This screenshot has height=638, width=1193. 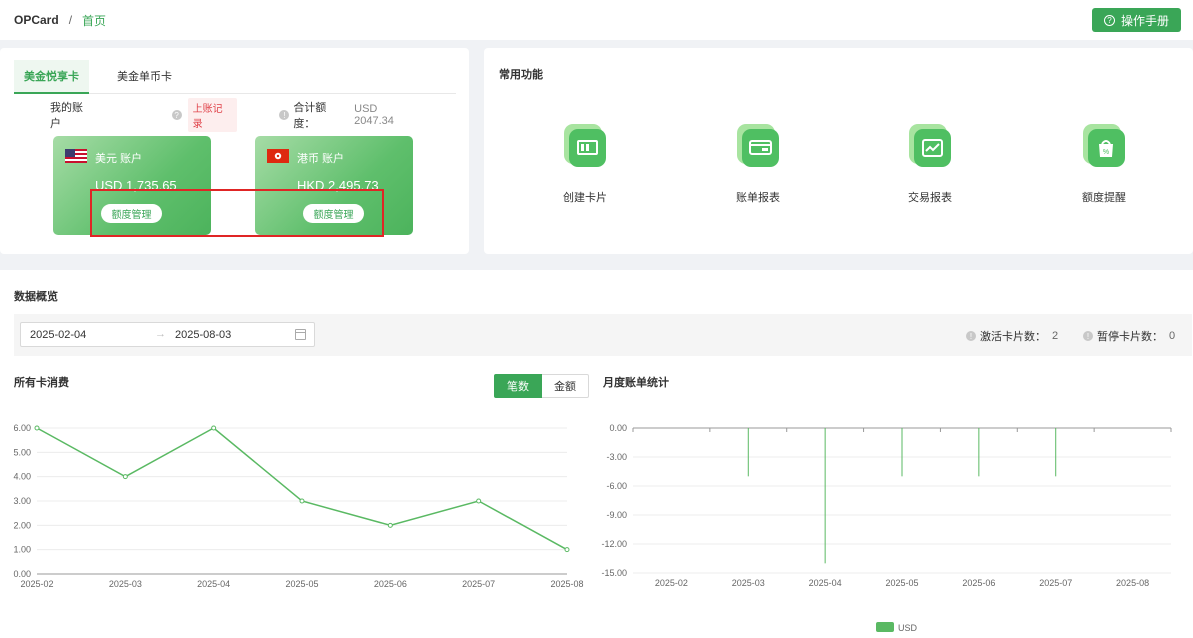 What do you see at coordinates (237, 213) in the screenshot?
I see `highlight-box` at bounding box center [237, 213].